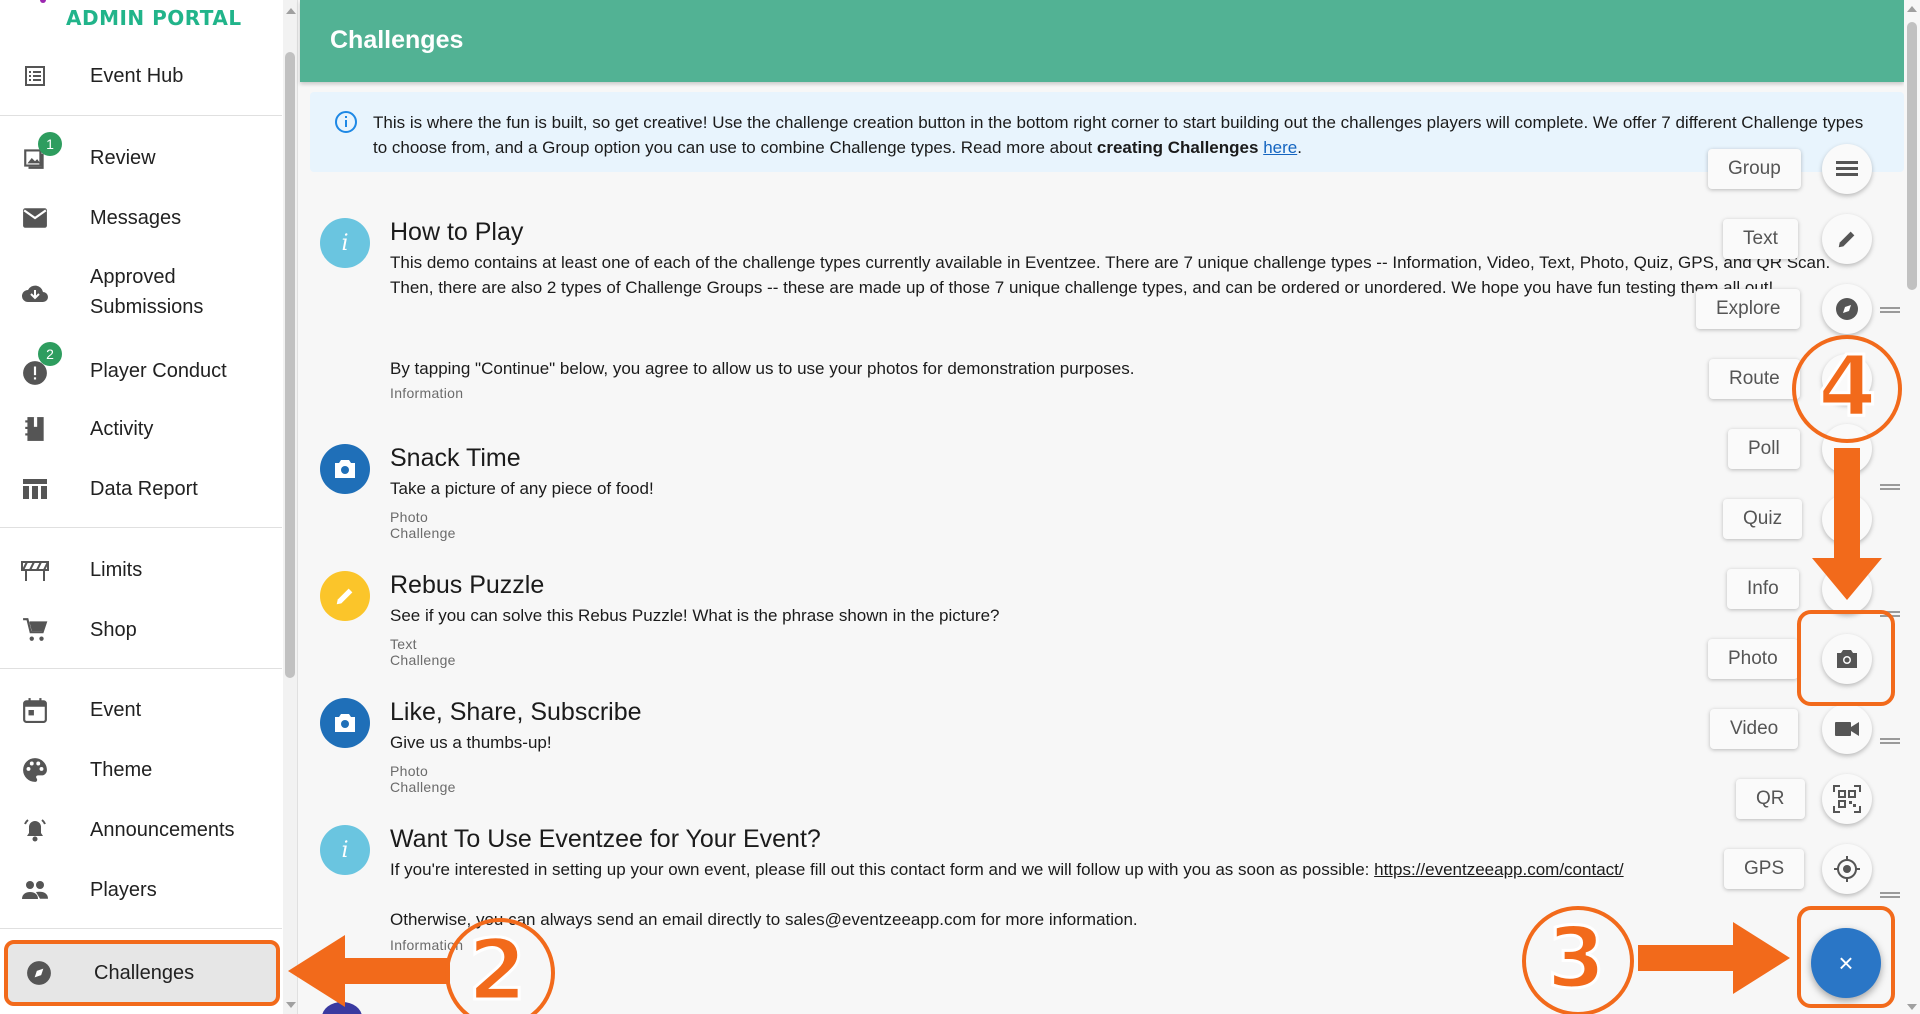 This screenshot has height=1014, width=1920. I want to click on annotation-ring-photo, so click(1846, 658).